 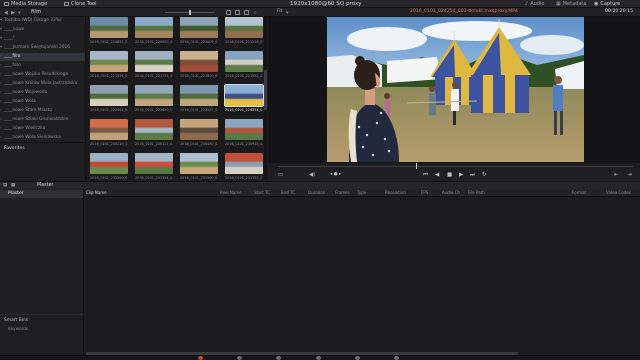 I want to click on thumbnail-zoom-handle, so click(x=190, y=12).